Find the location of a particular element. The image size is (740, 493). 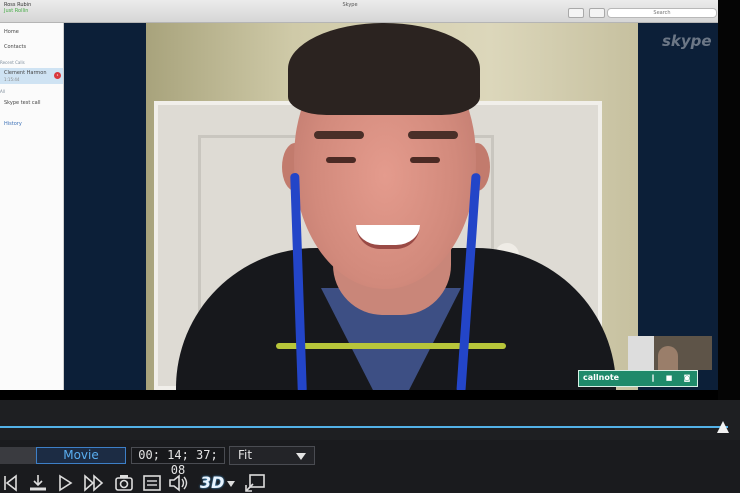

player-controls: Movie 00; 14; 37; 08 Fit 3D is located at coordinates (370, 466).